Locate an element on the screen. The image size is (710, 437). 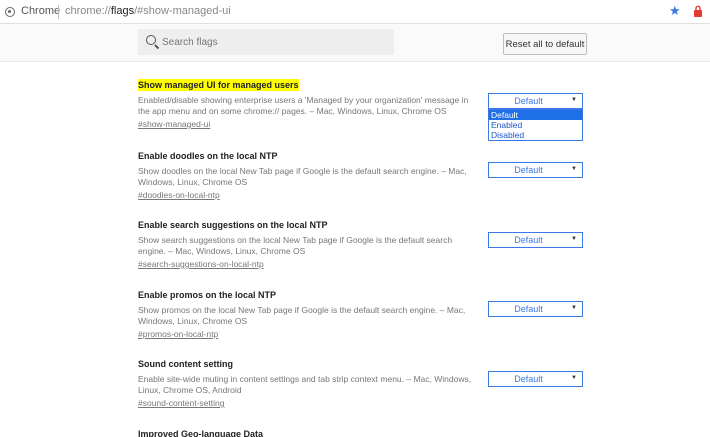
url-path: /#show-managed-ui is located at coordinates (182, 11).